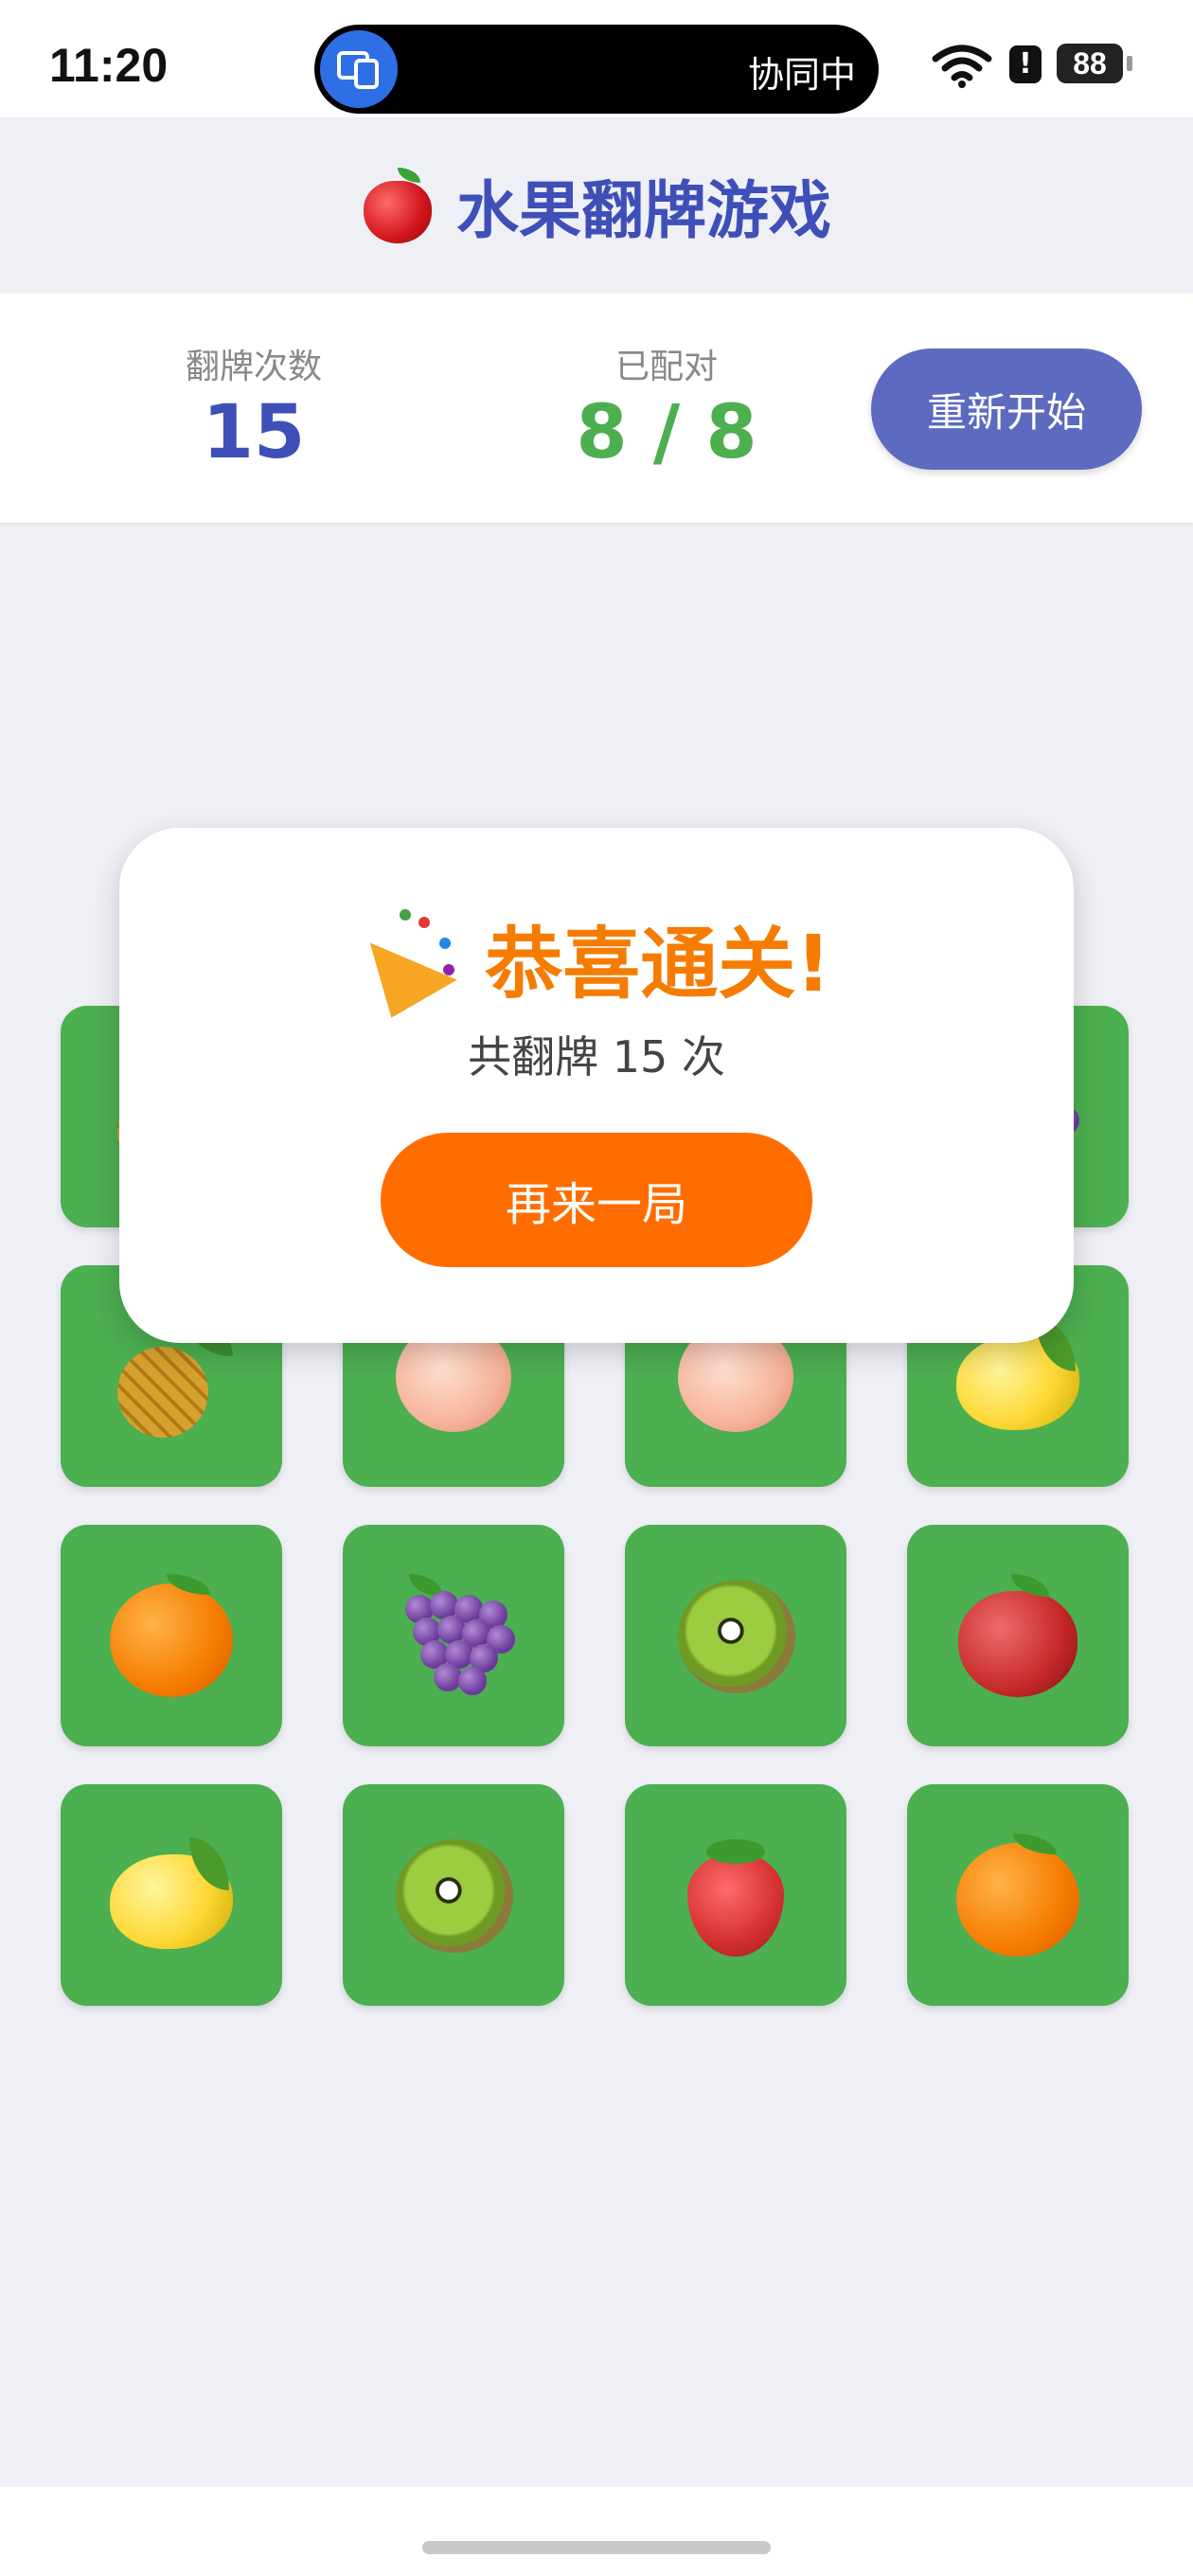 Image resolution: width=1193 pixels, height=2576 pixels. I want to click on dialog-summary: 共翻牌 15 次, so click(596, 1056).